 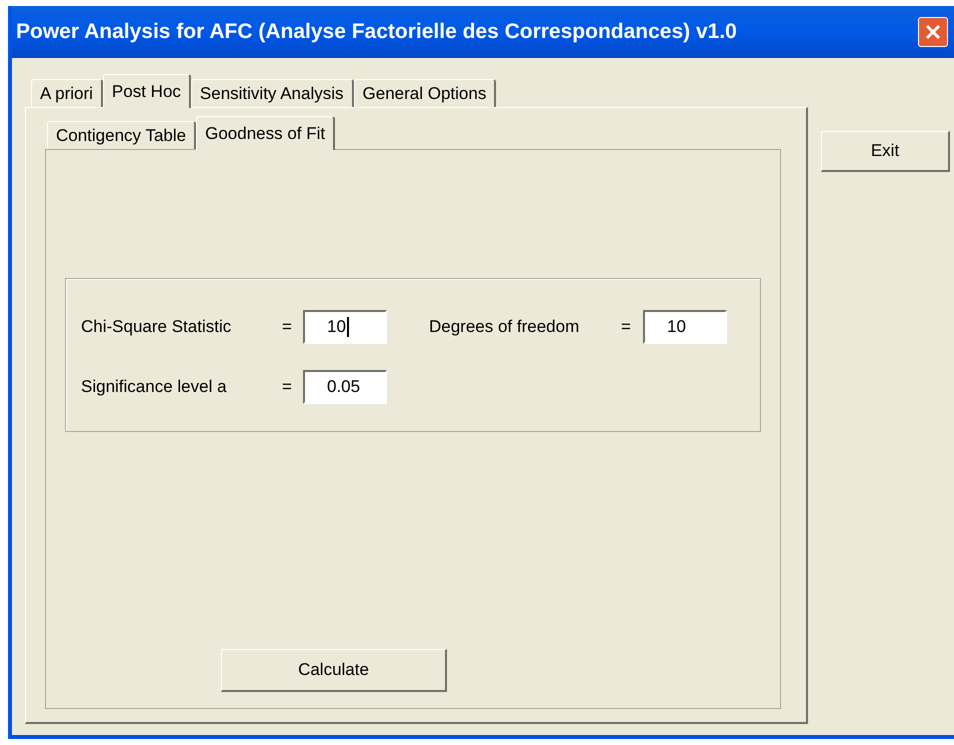 What do you see at coordinates (376, 32) in the screenshot?
I see `window-title: Power Analysis for AFC (Analyse Factorielle des Correspondances) v1.0` at bounding box center [376, 32].